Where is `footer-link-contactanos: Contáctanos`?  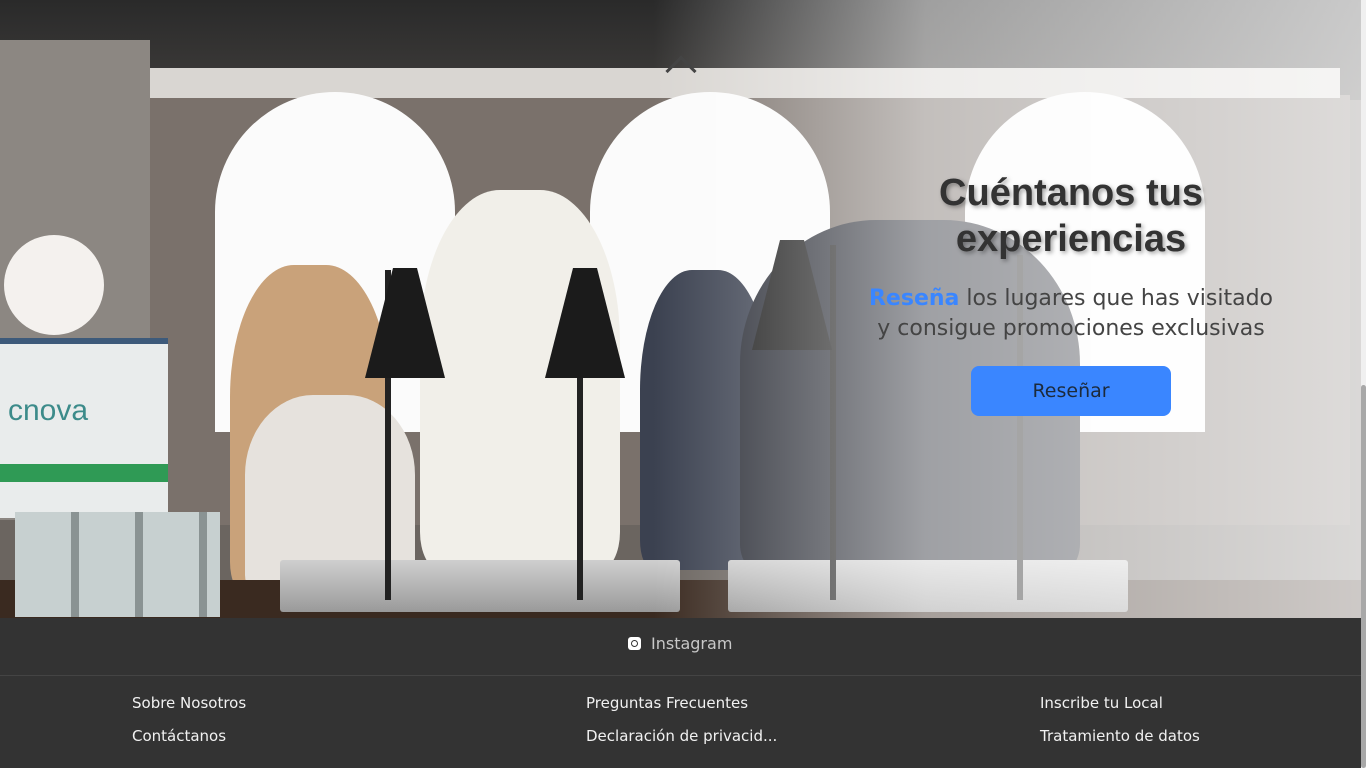
footer-link-contactanos: Contáctanos is located at coordinates (179, 736).